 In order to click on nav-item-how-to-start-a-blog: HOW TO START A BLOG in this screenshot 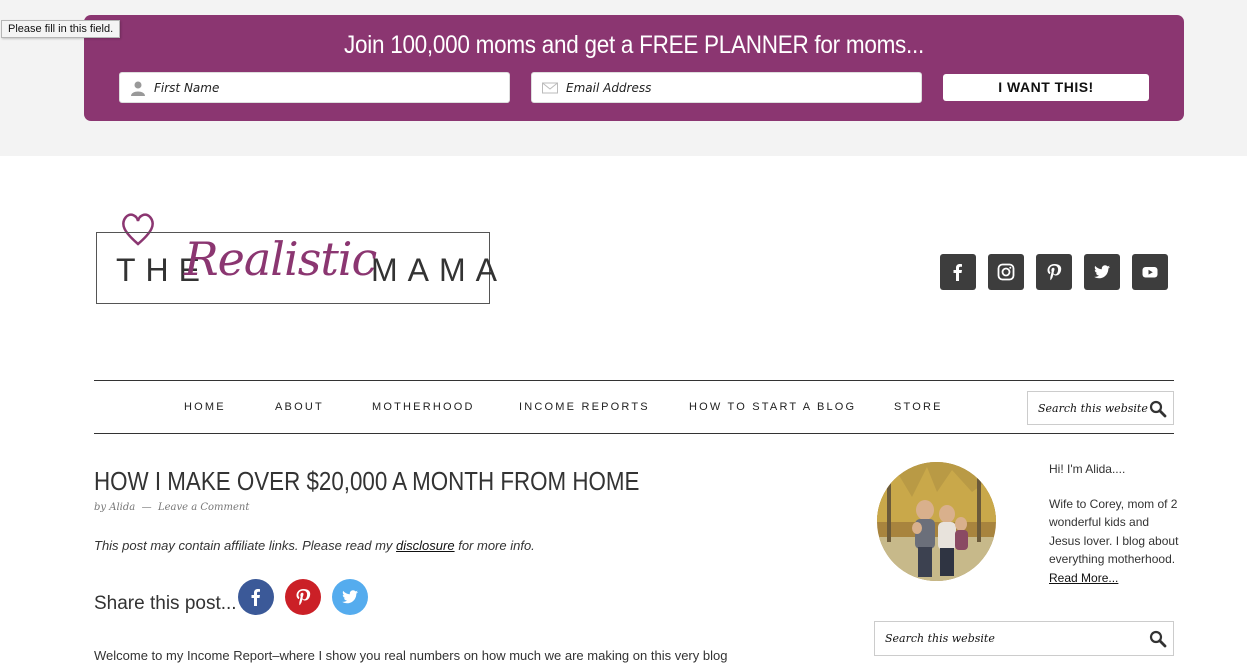, I will do `click(772, 407)`.